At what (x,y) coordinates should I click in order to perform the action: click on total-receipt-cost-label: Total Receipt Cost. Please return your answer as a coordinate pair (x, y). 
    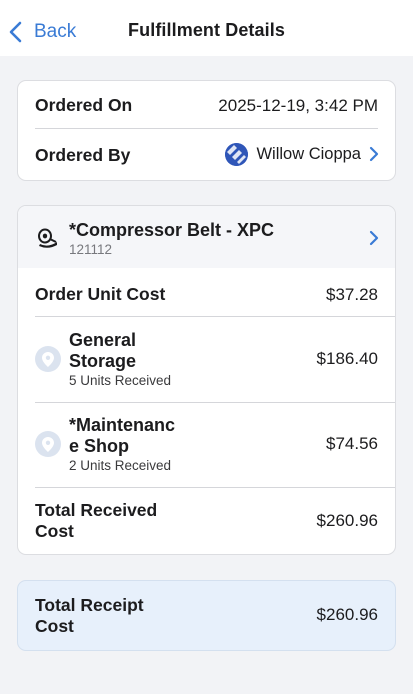
    Looking at the image, I should click on (89, 615).